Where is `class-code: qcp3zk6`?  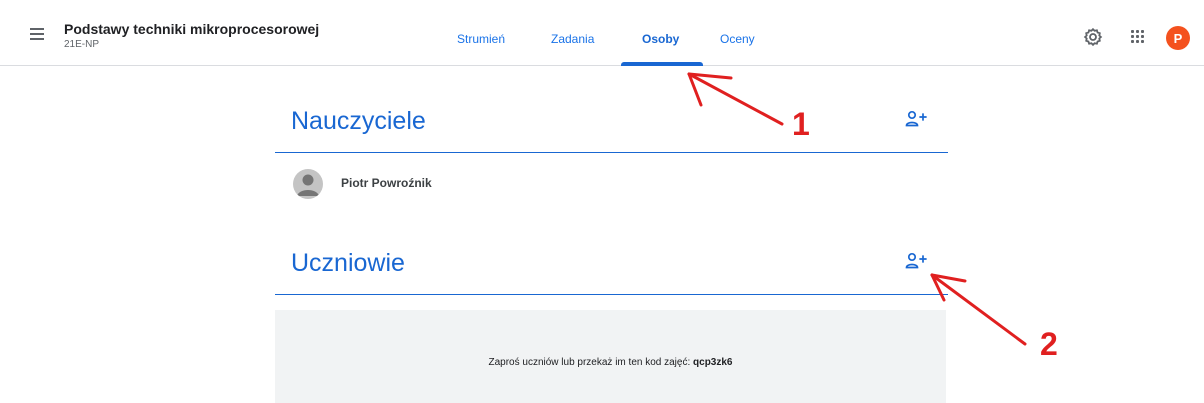
class-code: qcp3zk6 is located at coordinates (713, 362).